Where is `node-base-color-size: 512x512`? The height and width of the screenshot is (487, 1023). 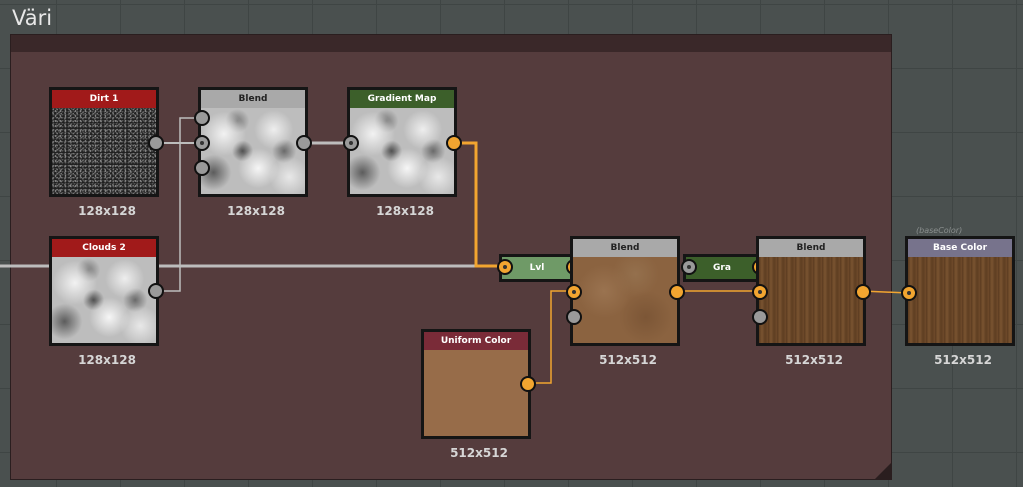
node-base-color-size: 512x512 is located at coordinates (963, 360).